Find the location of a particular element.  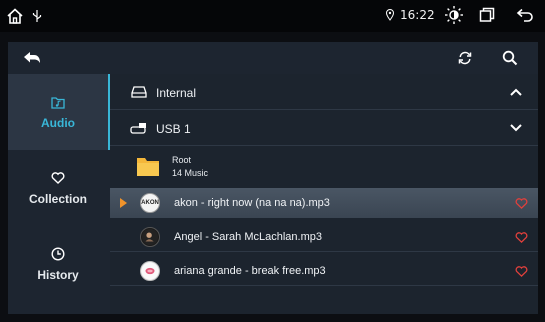

drive-icon is located at coordinates (139, 92).